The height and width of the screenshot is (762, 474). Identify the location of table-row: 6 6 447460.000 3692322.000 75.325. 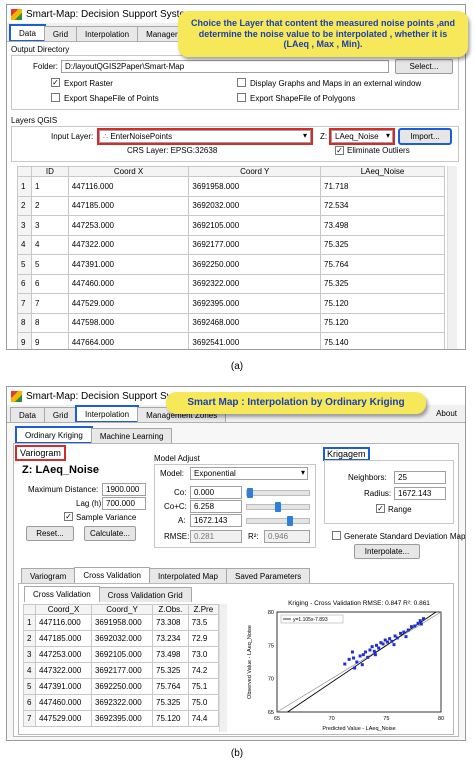
(231, 283).